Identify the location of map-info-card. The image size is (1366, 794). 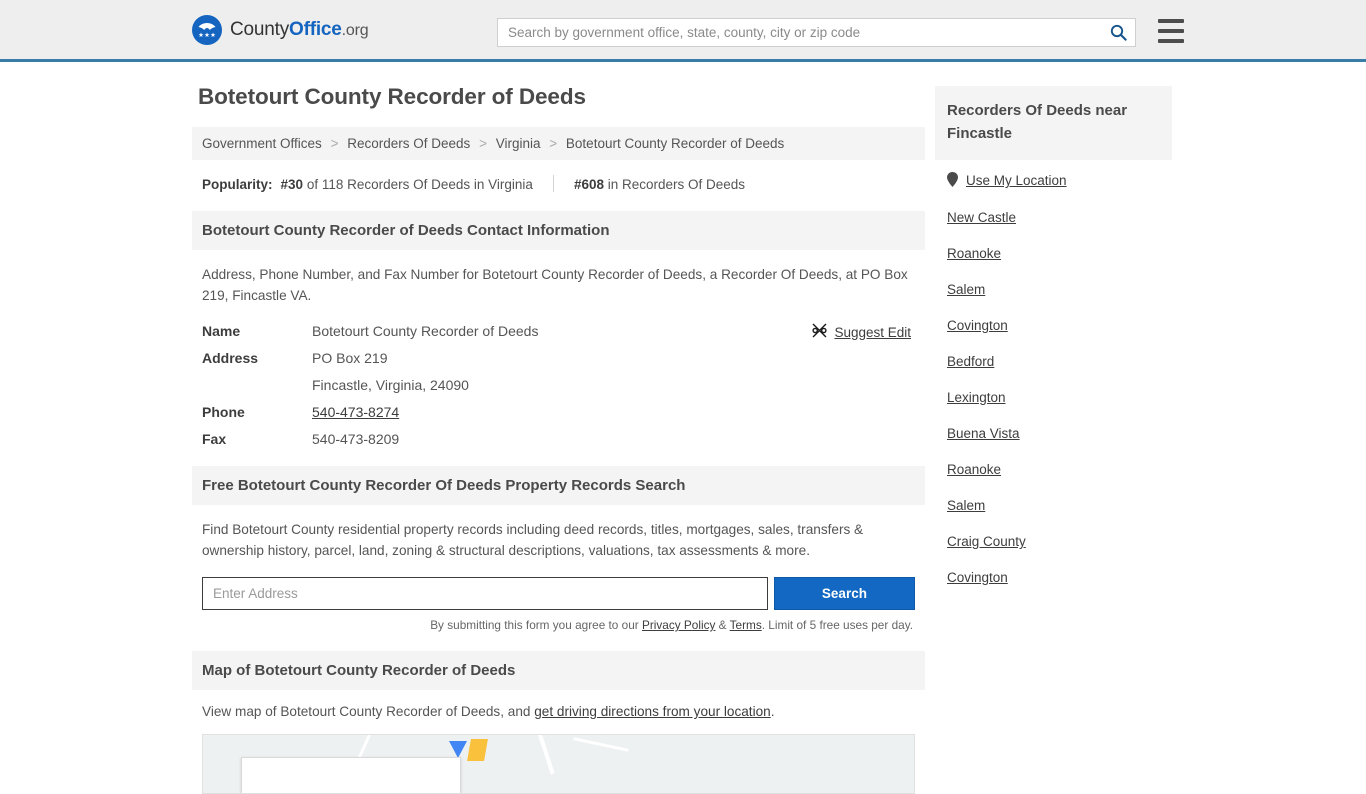
(351, 775).